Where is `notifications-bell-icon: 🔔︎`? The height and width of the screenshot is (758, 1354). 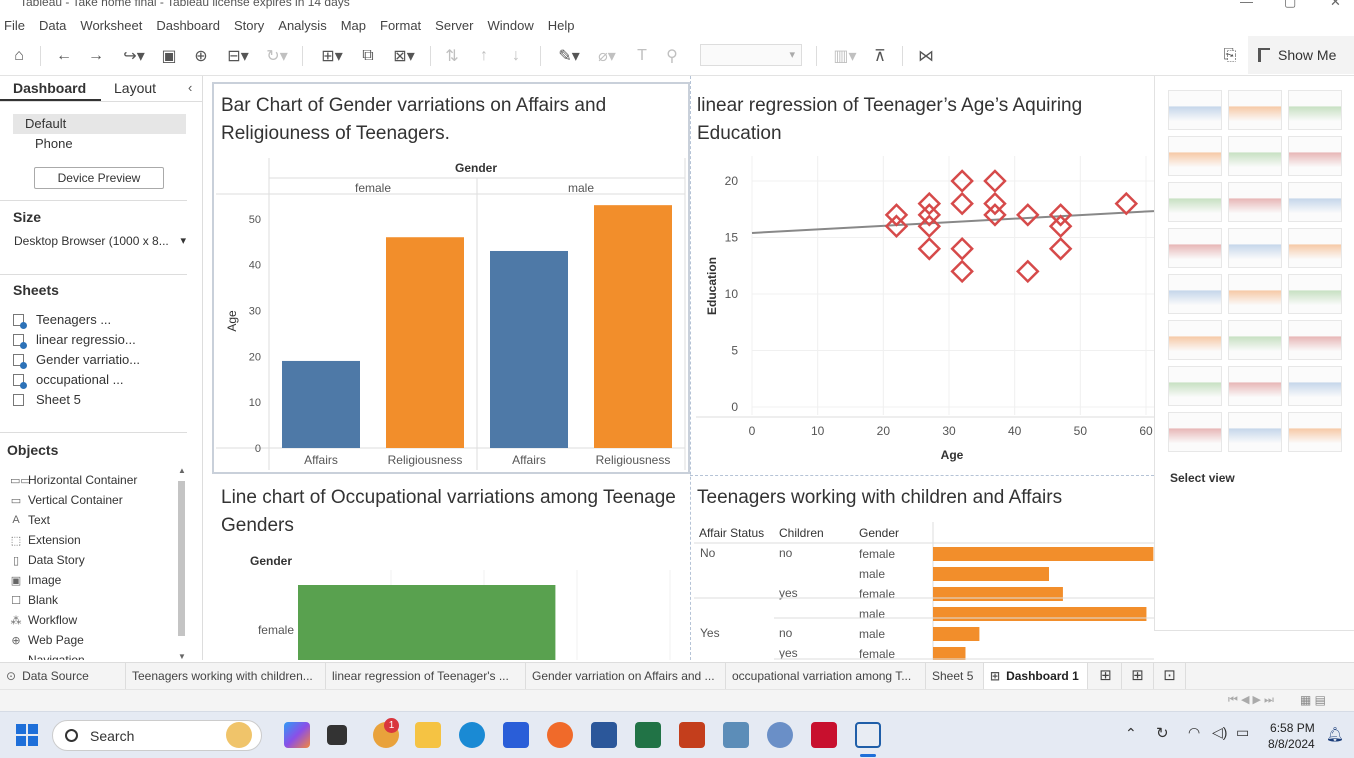 notifications-bell-icon: 🔔︎ is located at coordinates (1335, 734).